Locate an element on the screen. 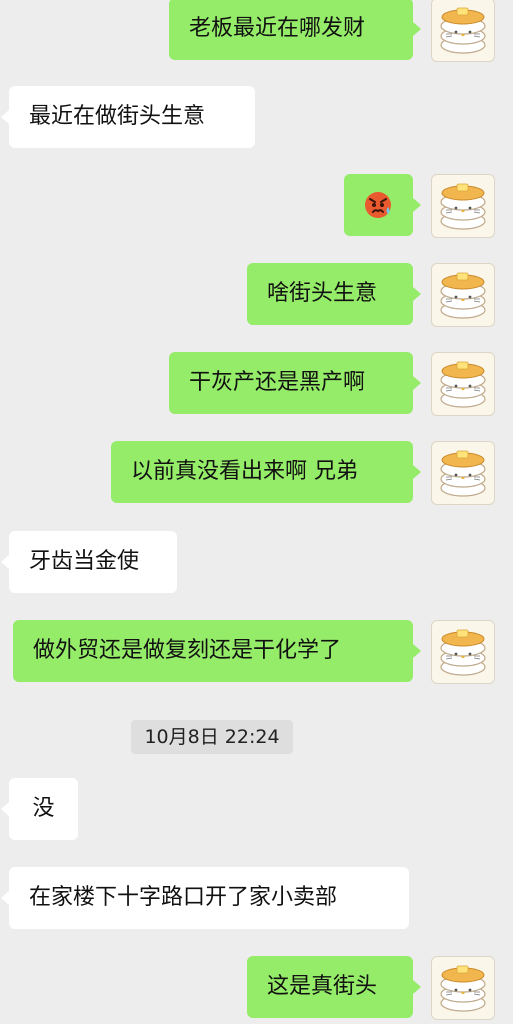  message-bubble-sent: 干灰产还是黑产啊 is located at coordinates (295, 383).